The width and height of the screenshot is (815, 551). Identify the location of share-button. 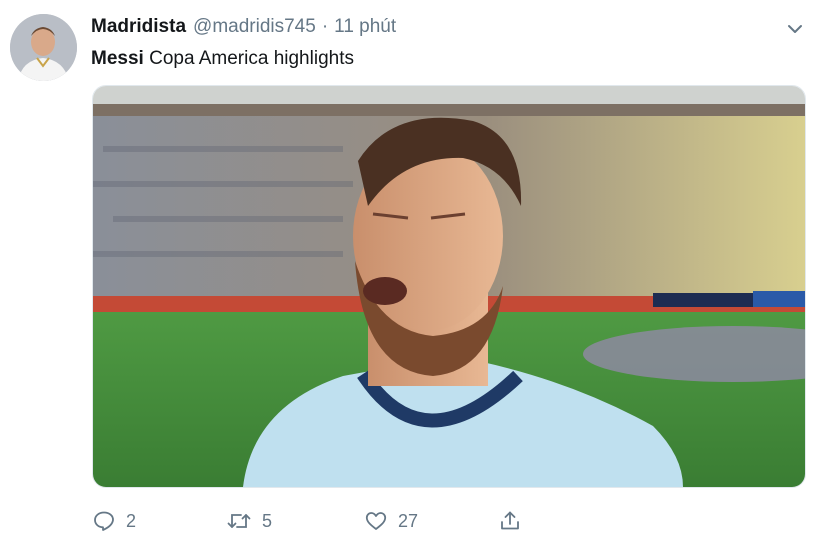
(515, 521).